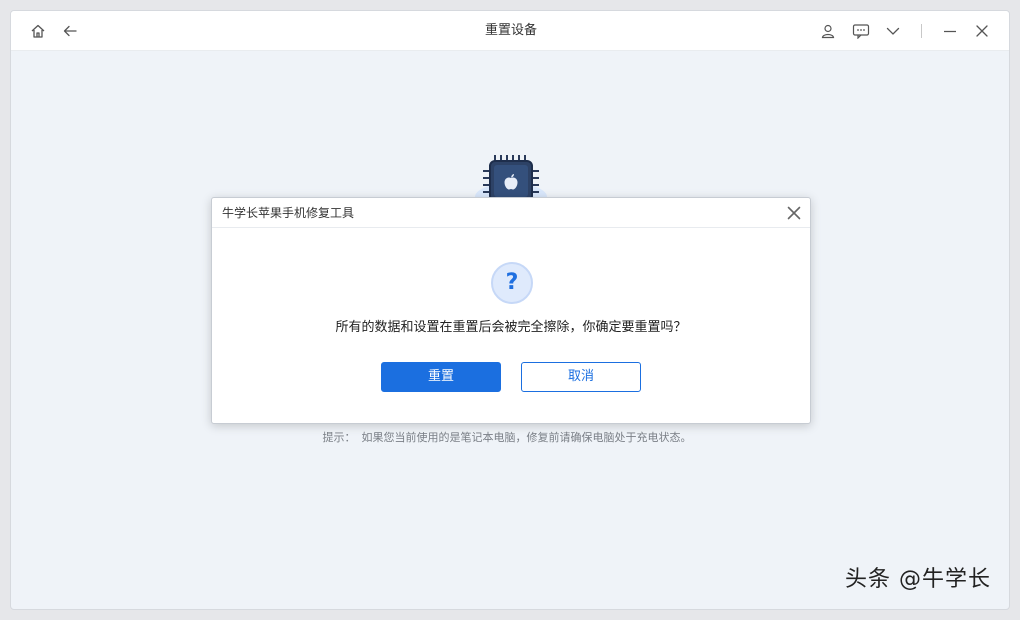 The image size is (1020, 620). Describe the element at coordinates (828, 31) in the screenshot. I see `user-icon` at that location.